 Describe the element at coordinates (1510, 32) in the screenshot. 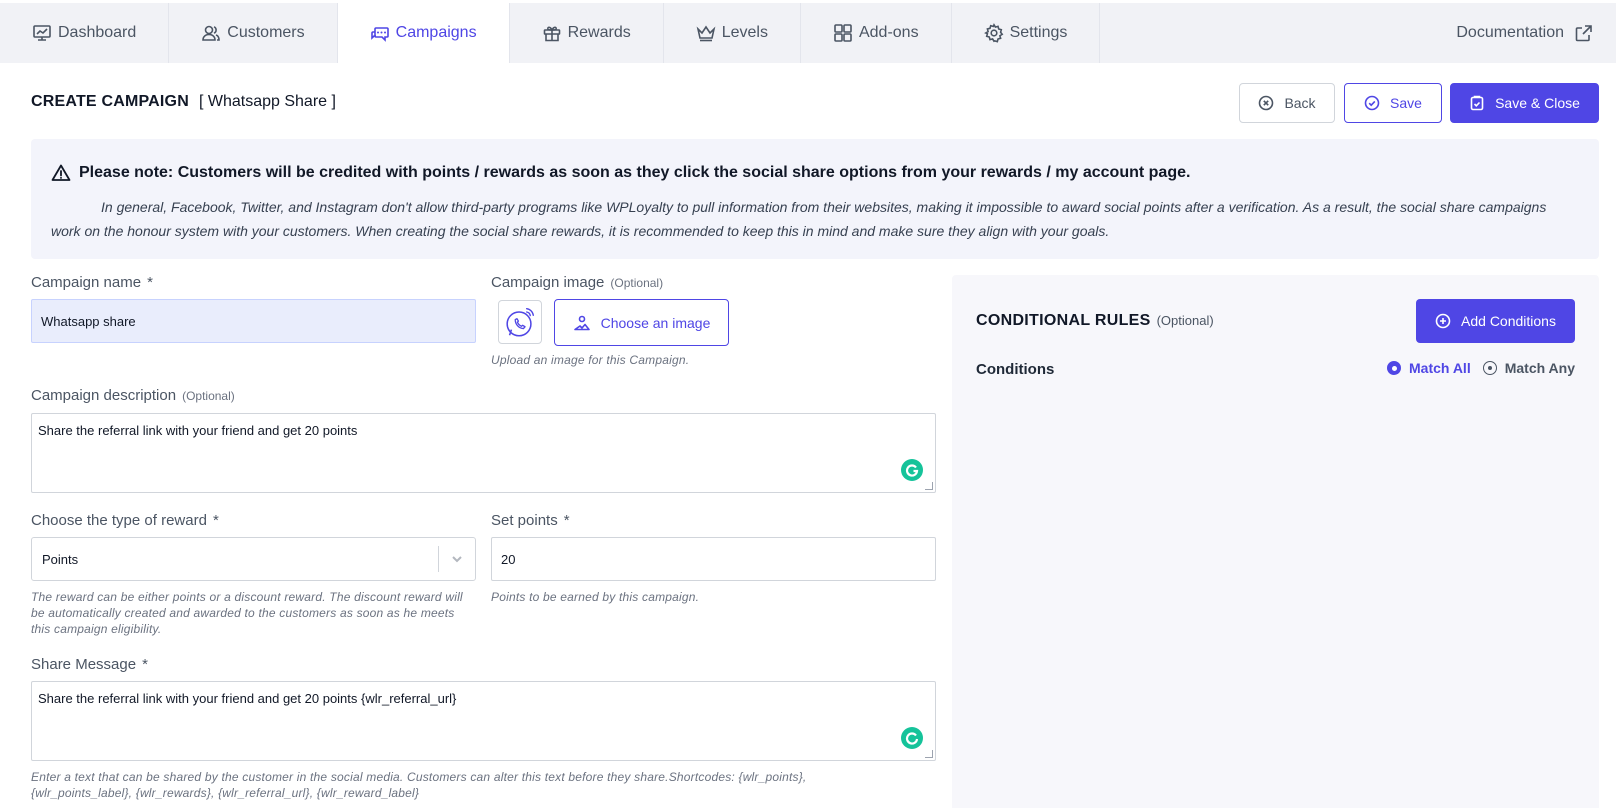

I see `documentation-label: Documentation` at that location.